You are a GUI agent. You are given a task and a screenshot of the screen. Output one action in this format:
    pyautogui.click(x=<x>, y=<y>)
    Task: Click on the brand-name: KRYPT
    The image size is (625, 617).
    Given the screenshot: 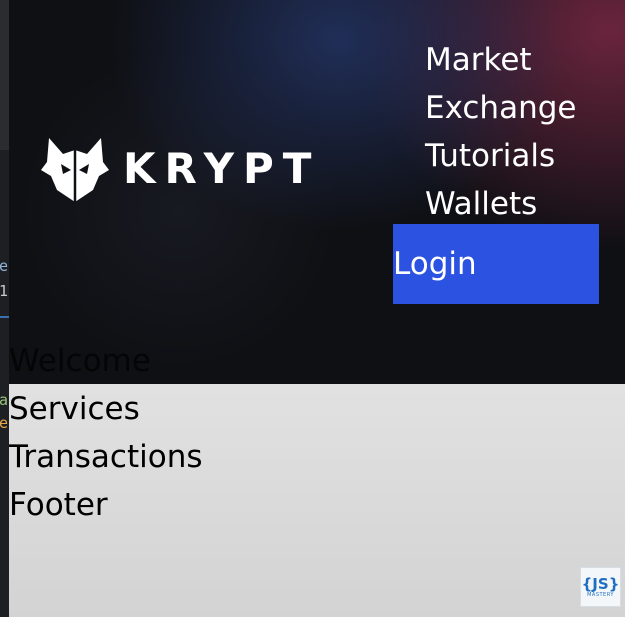 What is the action you would take?
    pyautogui.click(x=222, y=168)
    